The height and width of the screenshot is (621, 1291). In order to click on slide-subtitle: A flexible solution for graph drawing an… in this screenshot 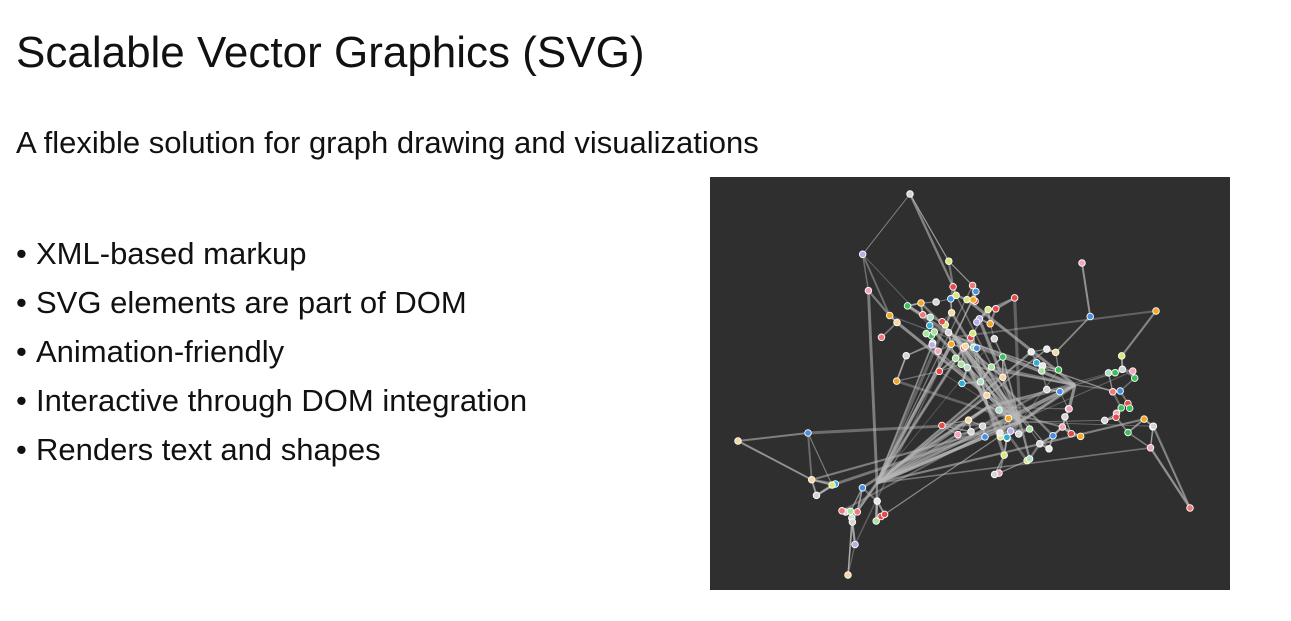, I will do `click(387, 142)`.